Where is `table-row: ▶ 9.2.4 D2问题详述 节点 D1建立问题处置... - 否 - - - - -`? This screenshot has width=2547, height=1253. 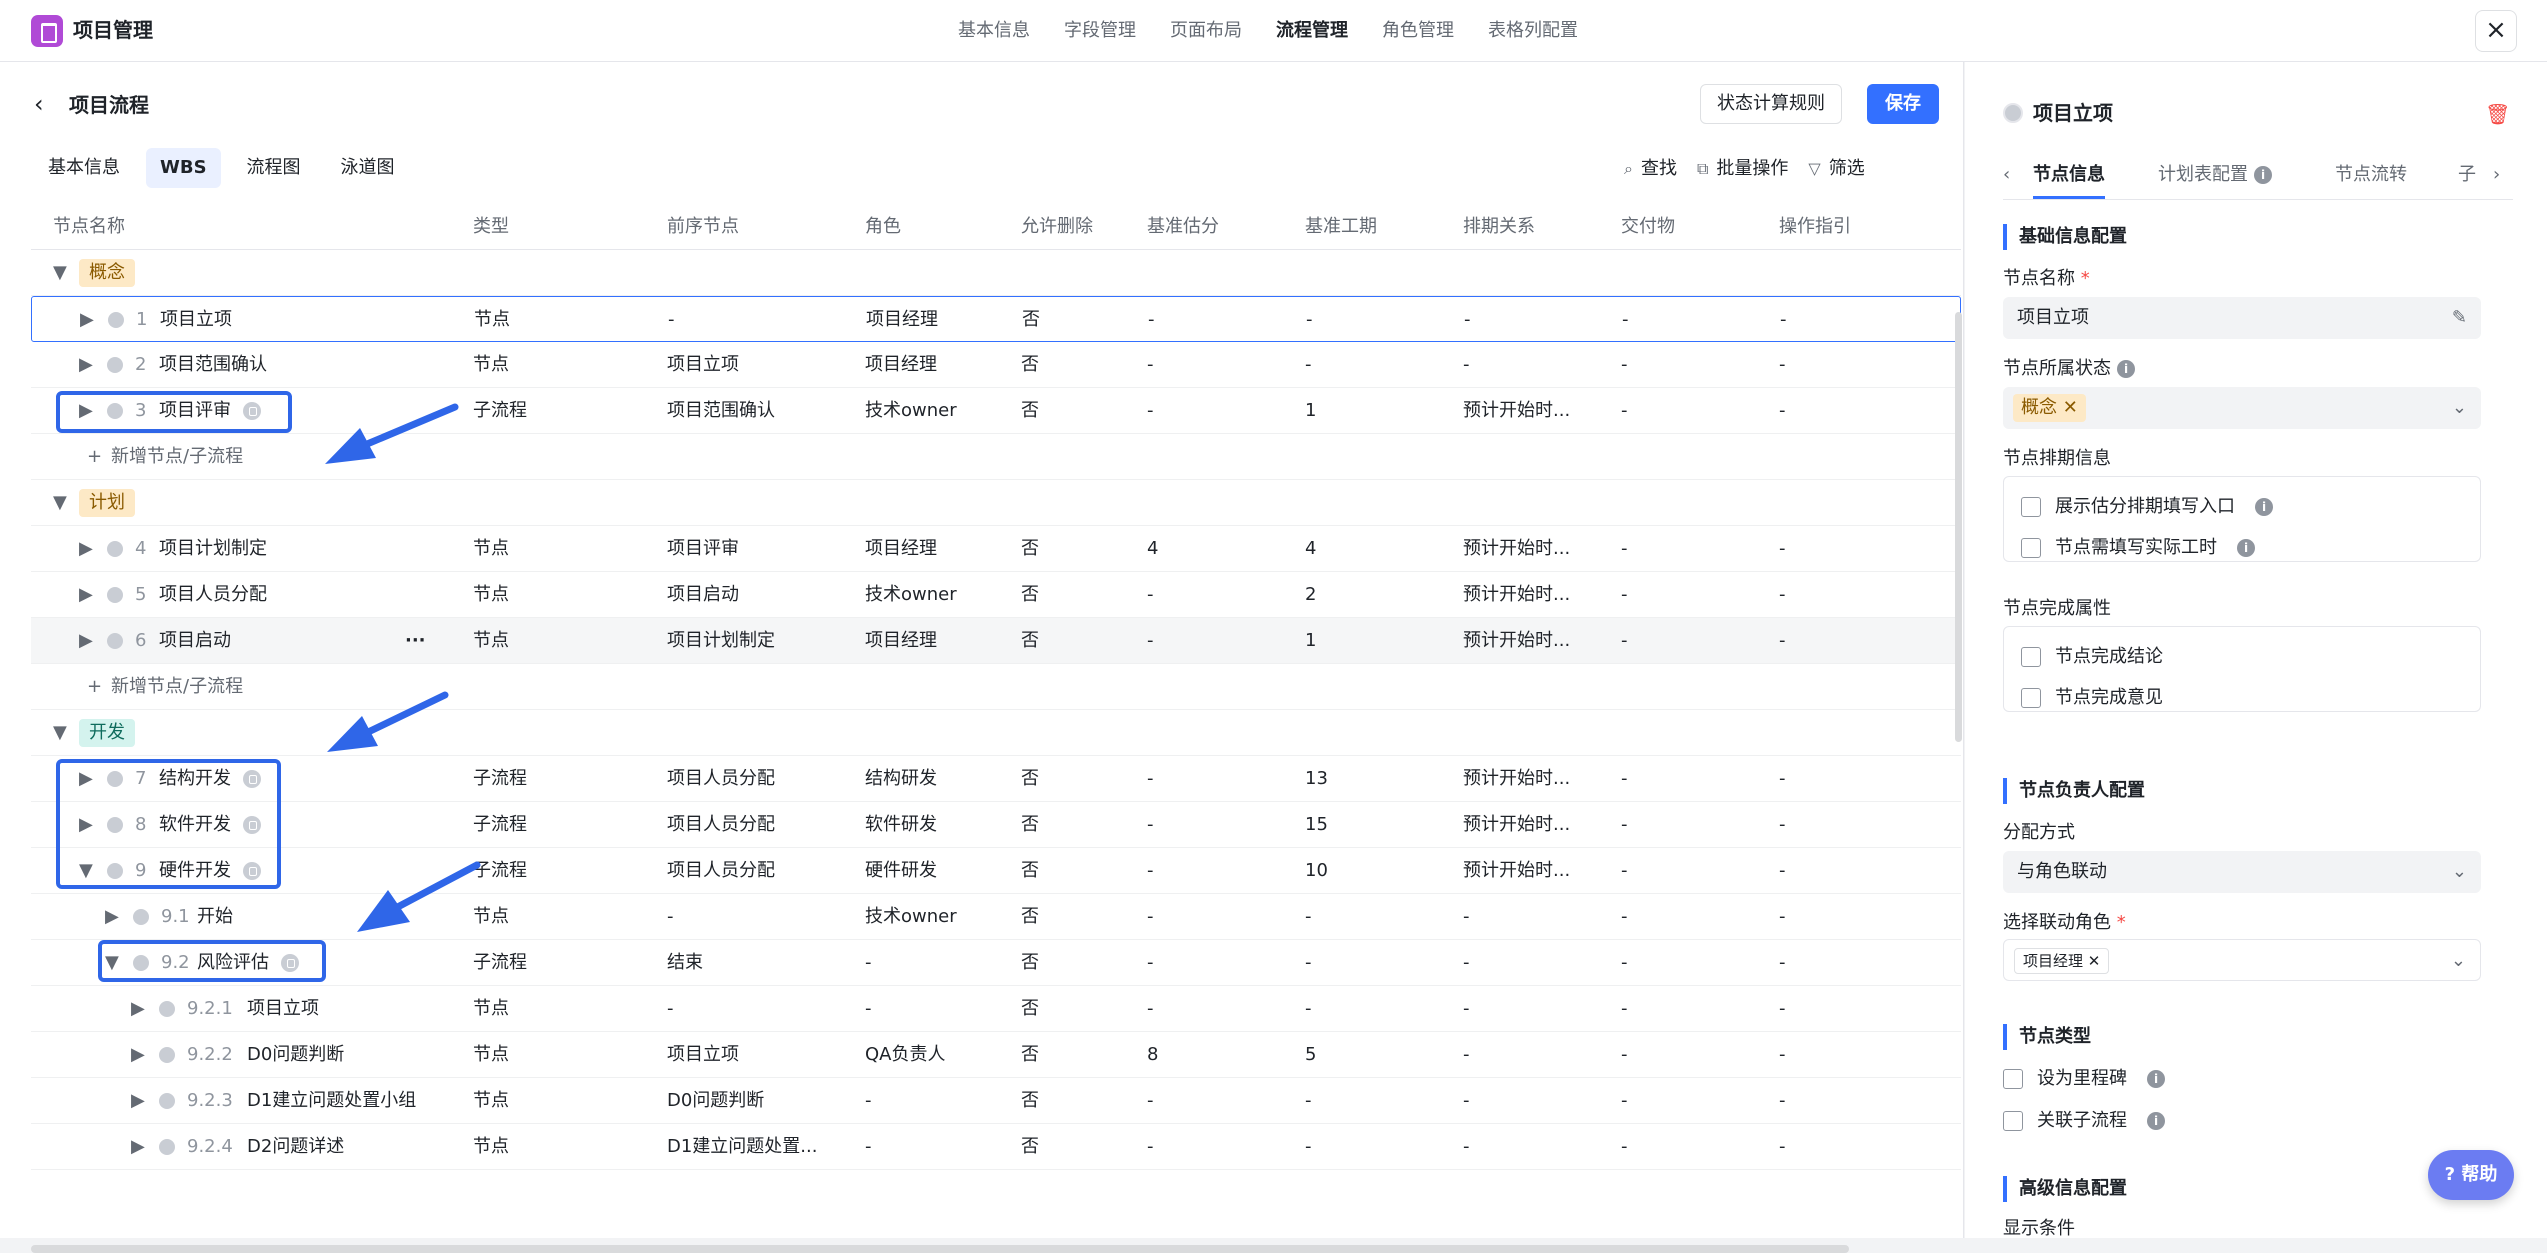 table-row: ▶ 9.2.4 D2问题详述 节点 D1建立问题处置... - 否 - - - - - is located at coordinates (996, 1147).